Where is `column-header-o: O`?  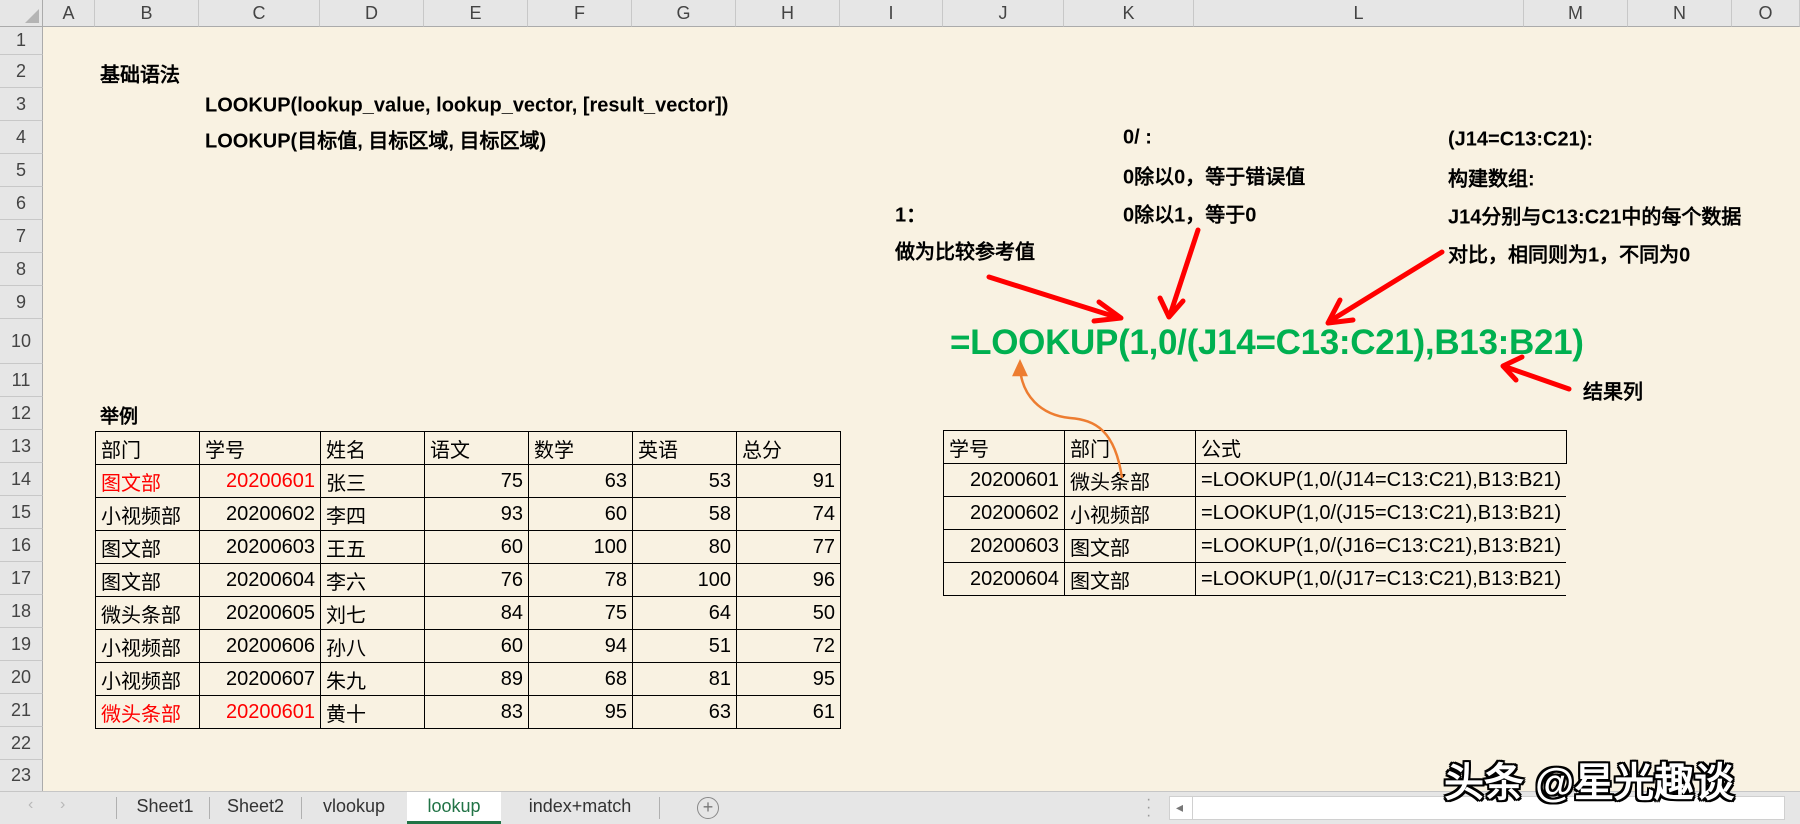
column-header-o: O is located at coordinates (1766, 13).